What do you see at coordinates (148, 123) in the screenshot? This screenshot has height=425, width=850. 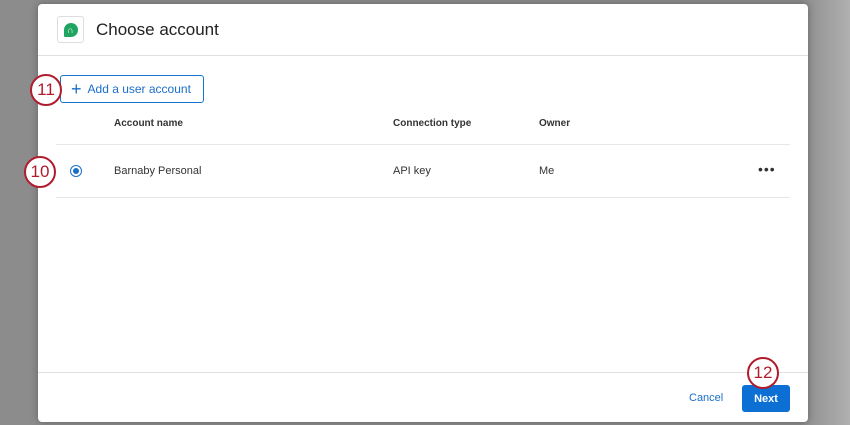 I see `header-account-name: Account name` at bounding box center [148, 123].